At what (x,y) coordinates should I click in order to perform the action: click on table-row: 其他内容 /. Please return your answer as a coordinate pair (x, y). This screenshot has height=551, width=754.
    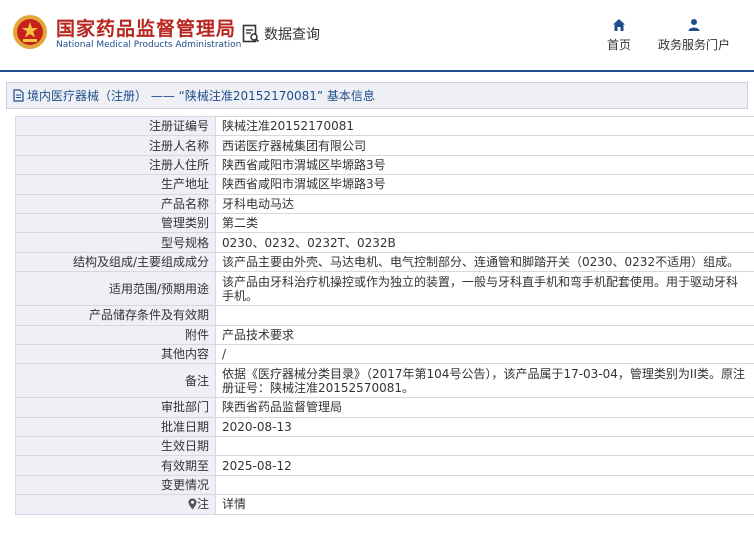
    Looking at the image, I should click on (384, 354).